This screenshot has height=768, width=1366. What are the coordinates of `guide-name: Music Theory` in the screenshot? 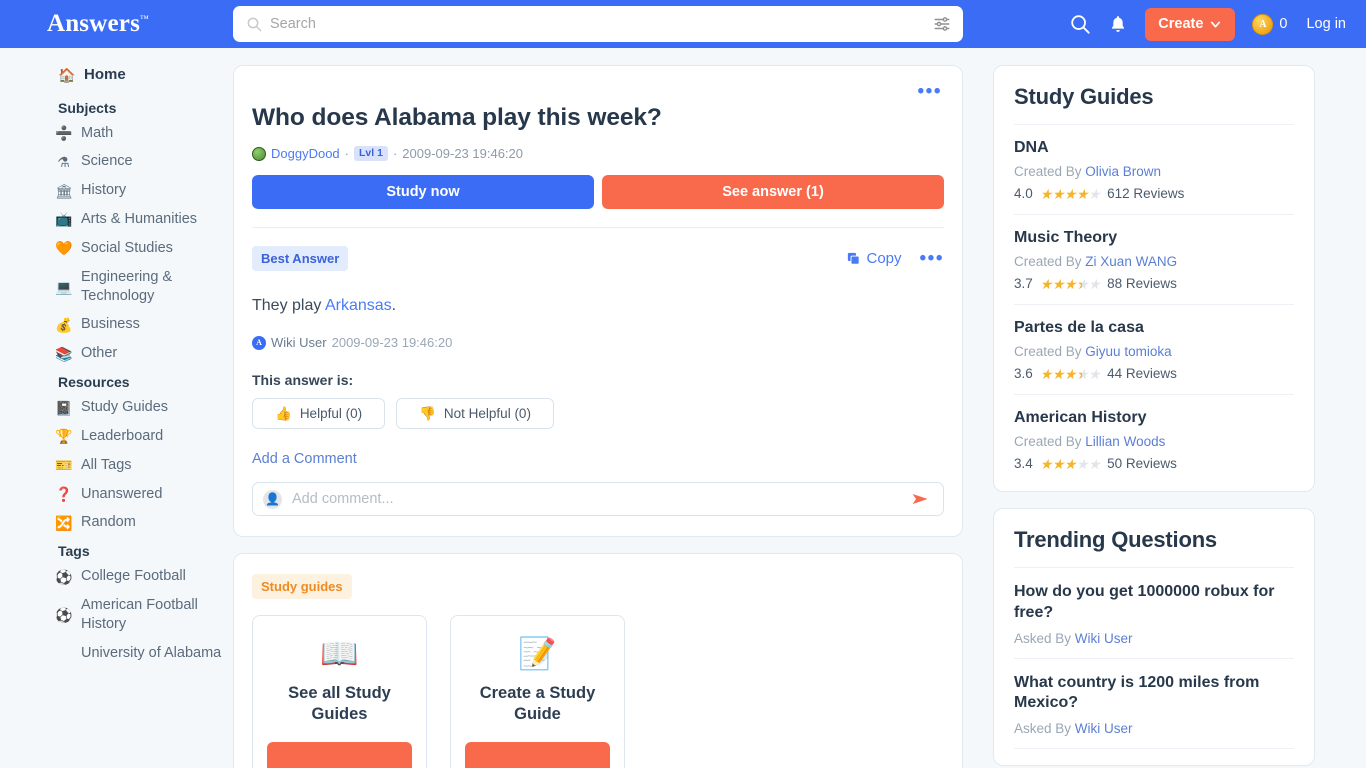 It's located at (1154, 238).